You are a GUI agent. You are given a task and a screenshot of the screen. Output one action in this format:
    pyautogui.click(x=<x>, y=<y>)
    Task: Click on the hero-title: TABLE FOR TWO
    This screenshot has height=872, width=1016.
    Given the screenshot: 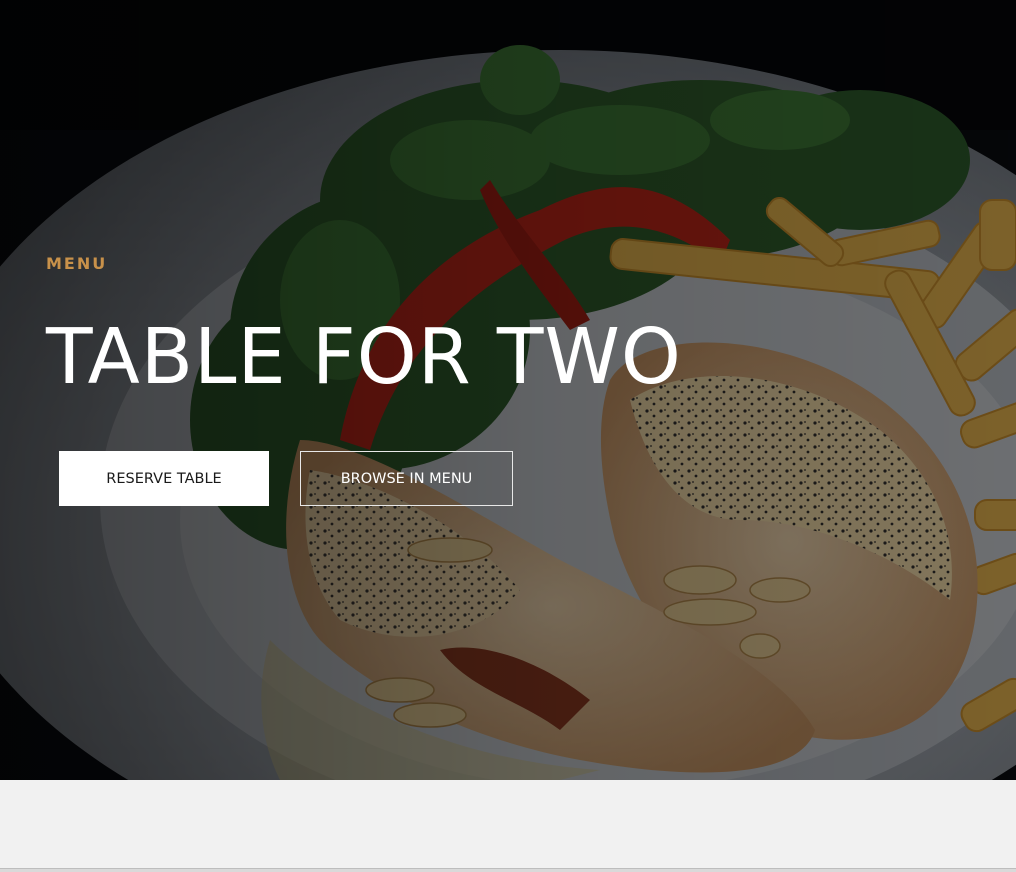 What is the action you would take?
    pyautogui.click(x=364, y=357)
    